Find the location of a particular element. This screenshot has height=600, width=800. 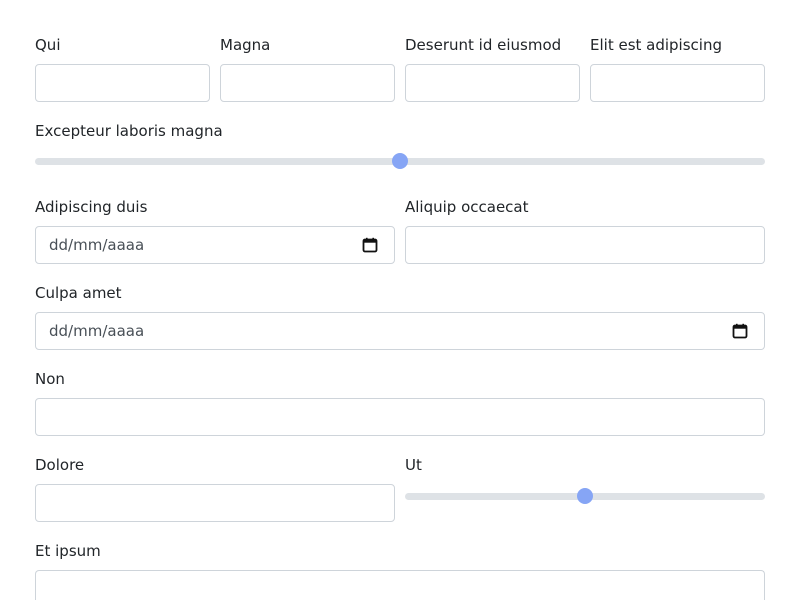

culpa-label: Culpa amet is located at coordinates (78, 293).